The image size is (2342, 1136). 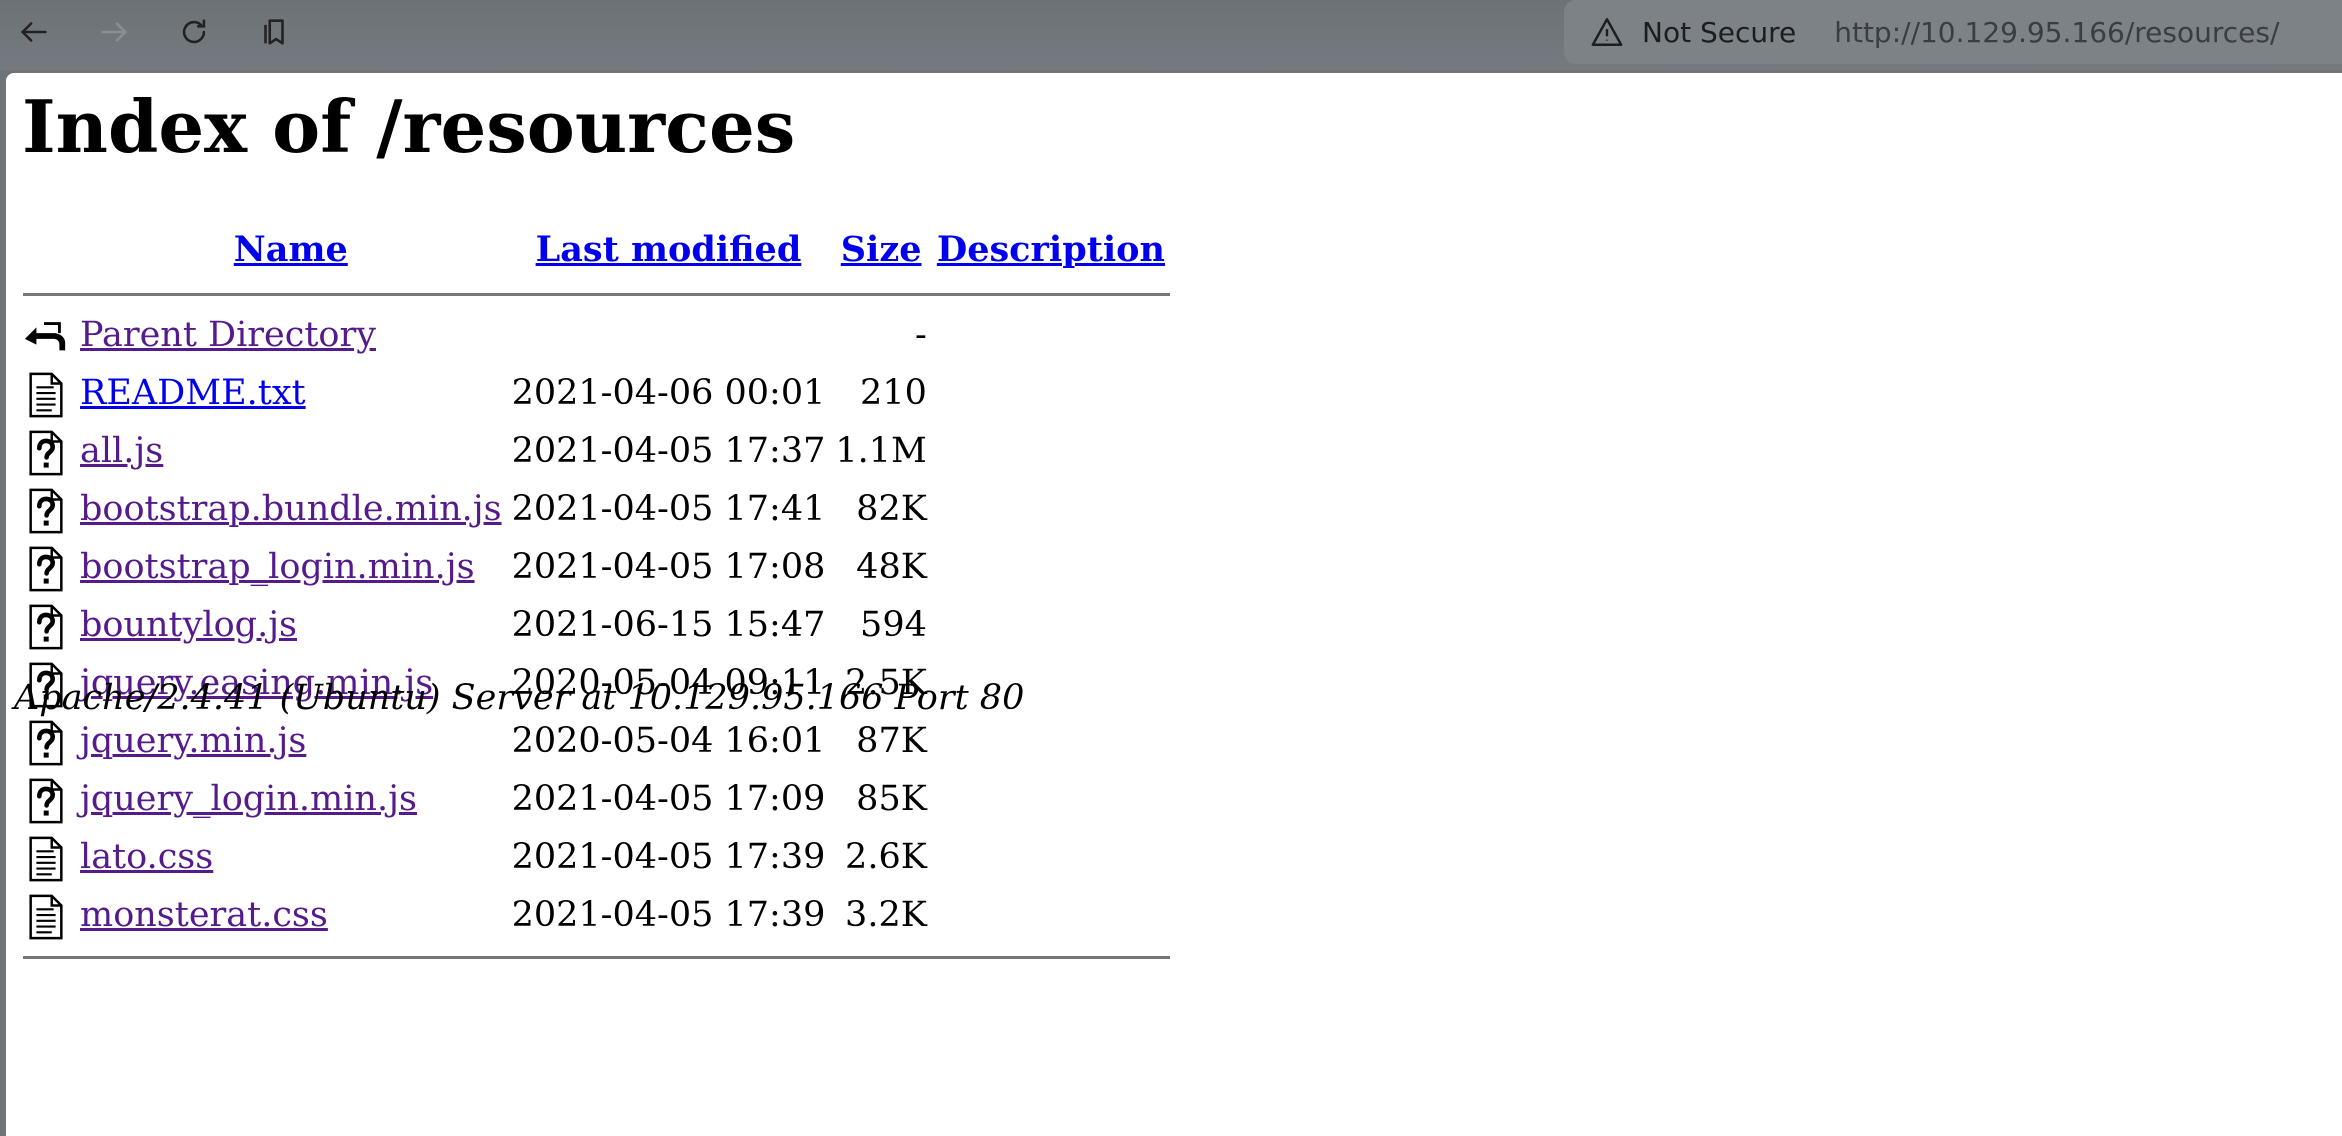 What do you see at coordinates (668, 625) in the screenshot?
I see `last-modified-cell: 2021-06-15 15:47` at bounding box center [668, 625].